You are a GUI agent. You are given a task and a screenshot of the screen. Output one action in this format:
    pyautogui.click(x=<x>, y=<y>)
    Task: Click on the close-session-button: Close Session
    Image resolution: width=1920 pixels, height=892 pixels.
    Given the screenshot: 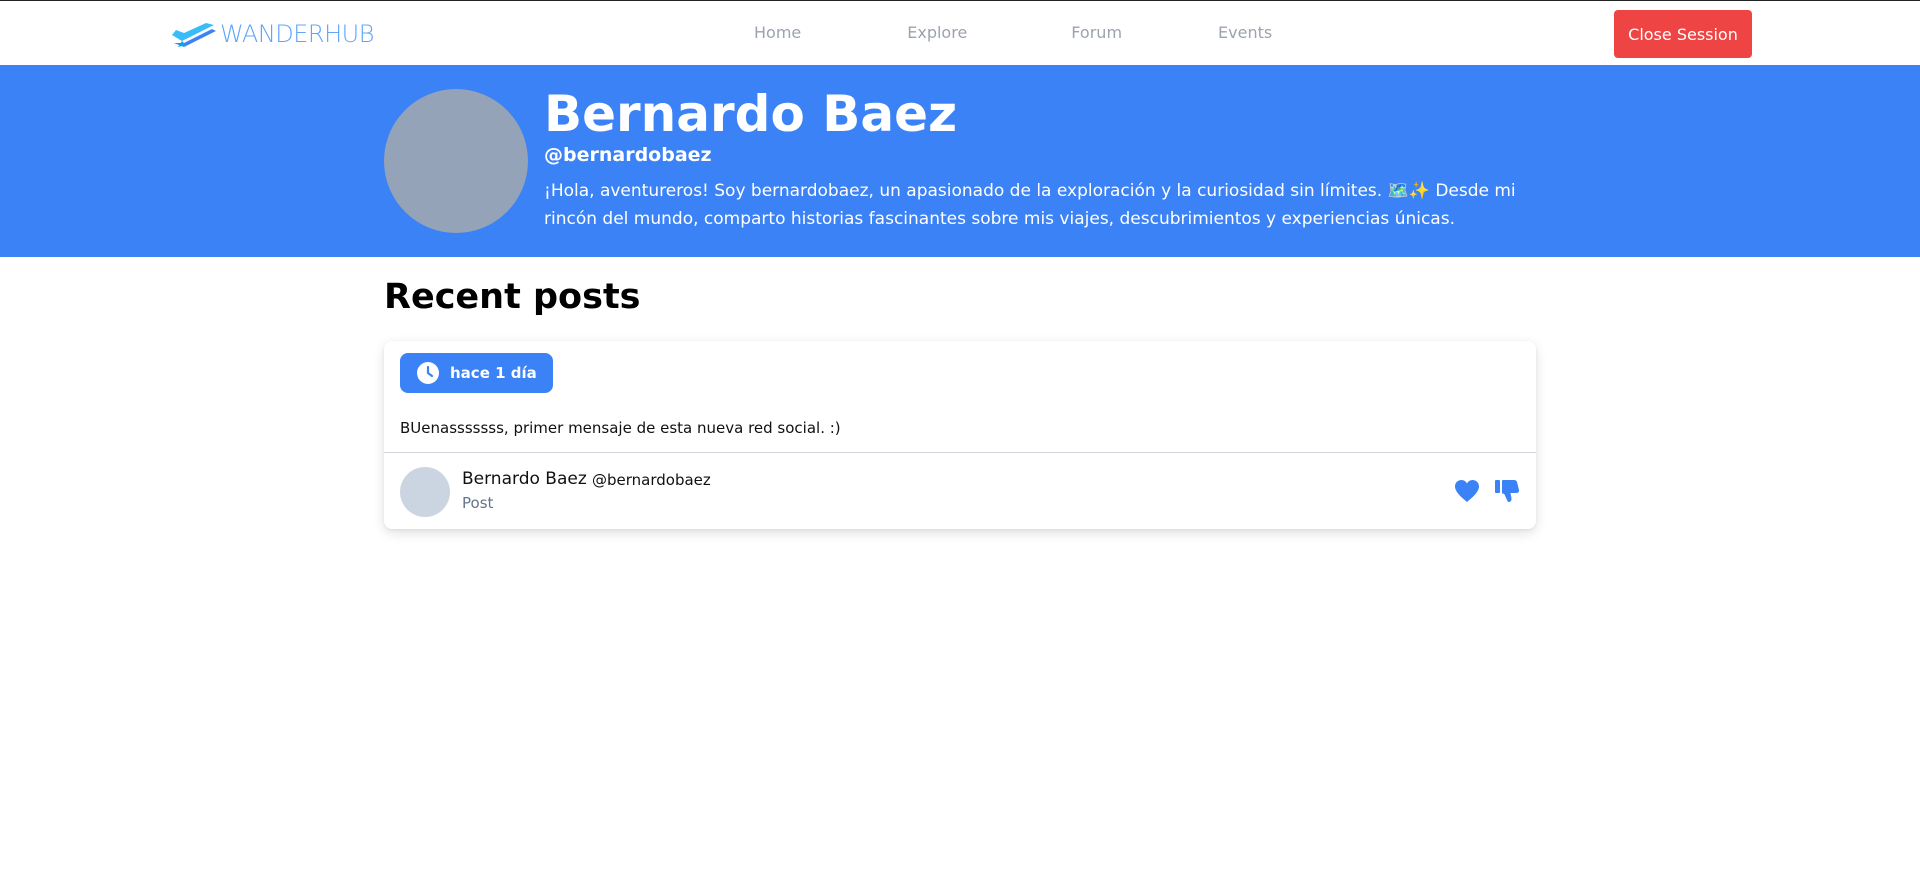 What is the action you would take?
    pyautogui.click(x=1683, y=34)
    